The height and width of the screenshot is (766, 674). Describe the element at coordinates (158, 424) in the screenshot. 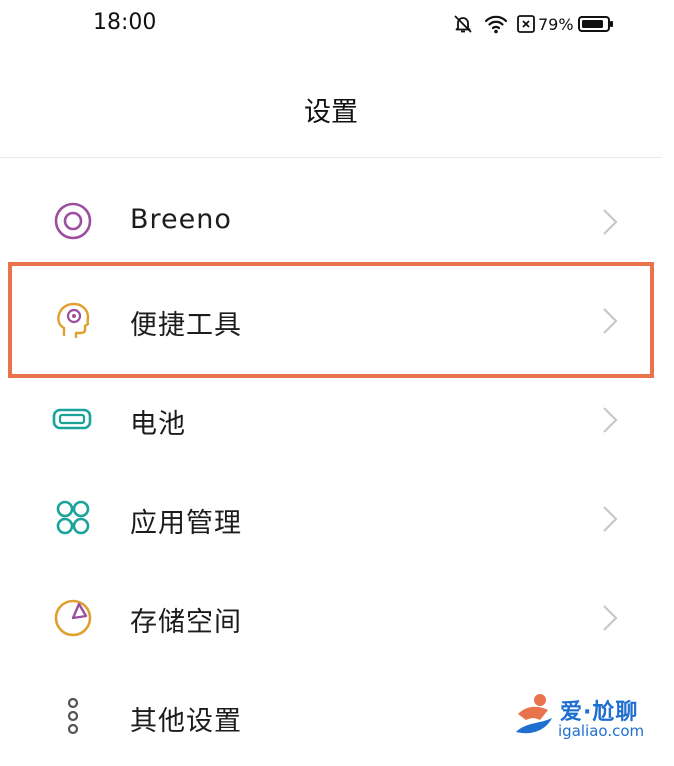

I see `settings-item-label: 电池` at that location.